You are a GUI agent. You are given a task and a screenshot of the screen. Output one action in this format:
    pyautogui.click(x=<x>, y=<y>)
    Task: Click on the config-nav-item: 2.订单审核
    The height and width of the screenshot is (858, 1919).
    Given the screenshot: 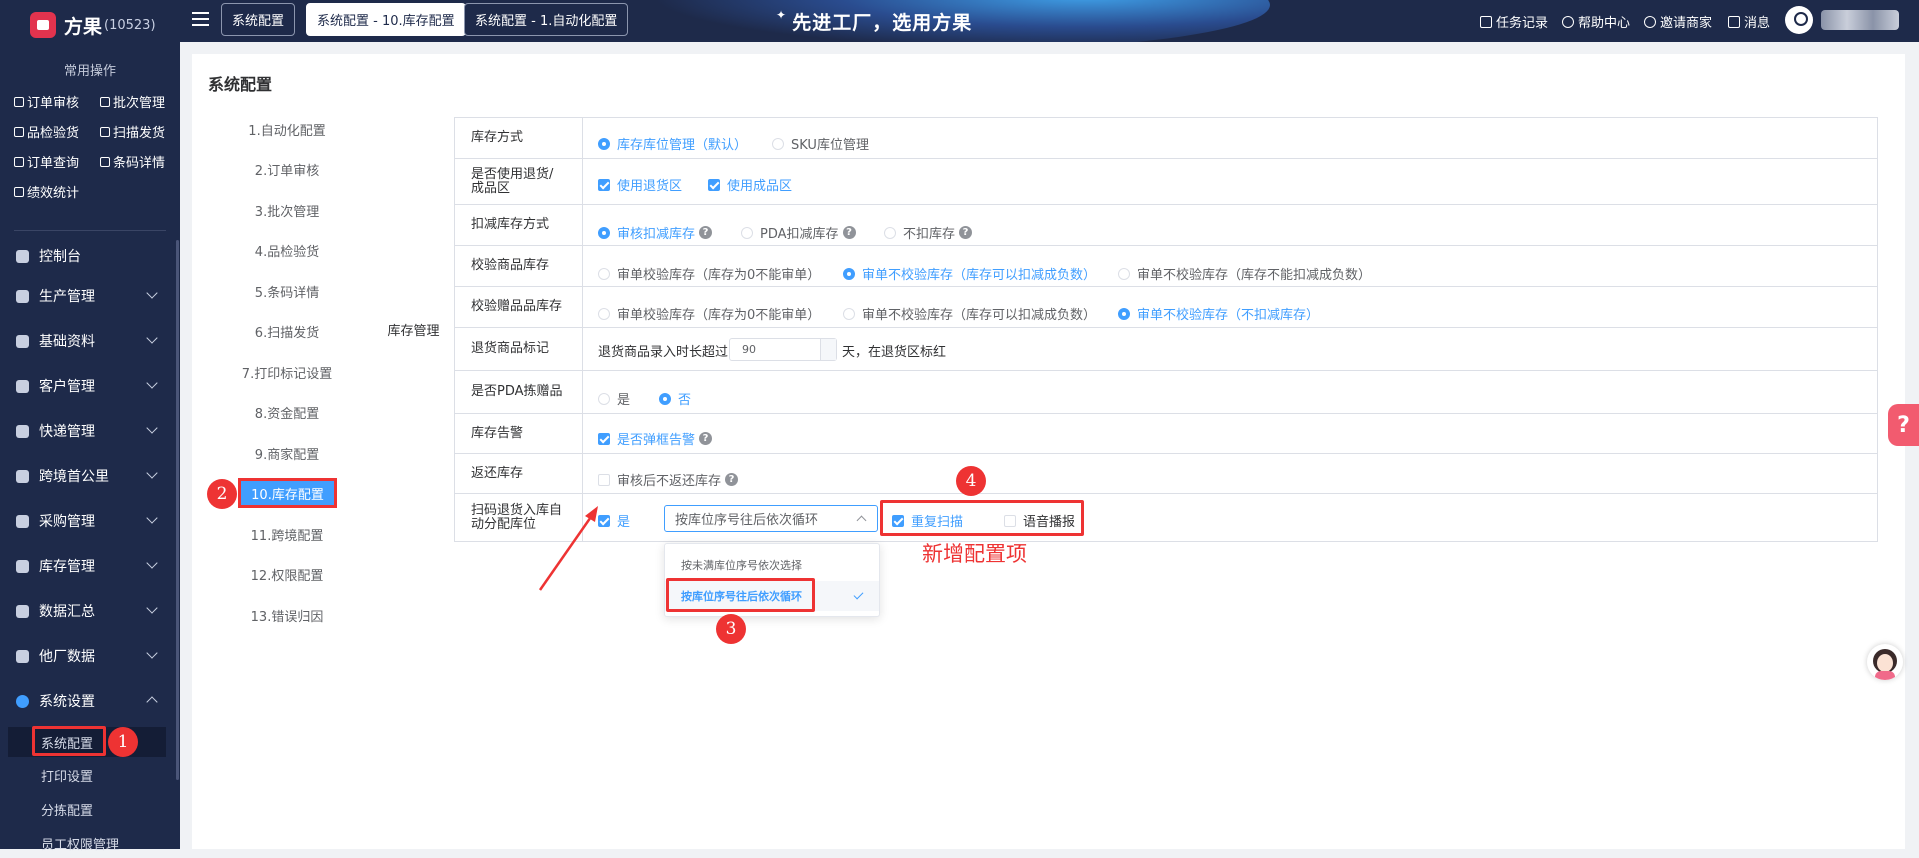 What is the action you would take?
    pyautogui.click(x=287, y=169)
    